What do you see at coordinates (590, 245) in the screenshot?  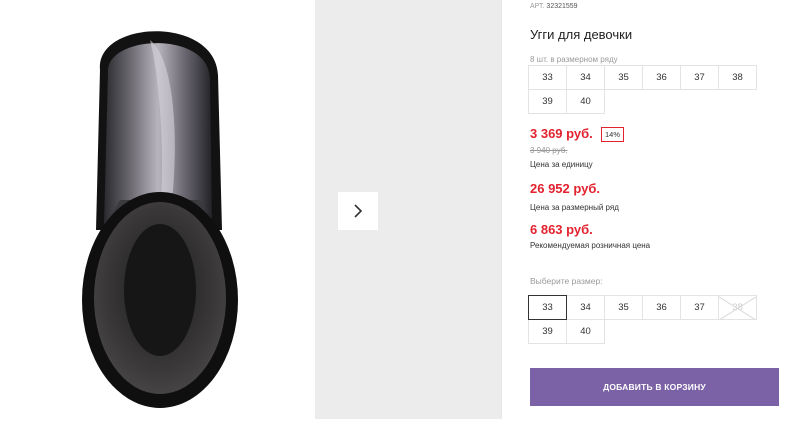 I see `retail-price-label: Рекомендуемая розничная цена` at bounding box center [590, 245].